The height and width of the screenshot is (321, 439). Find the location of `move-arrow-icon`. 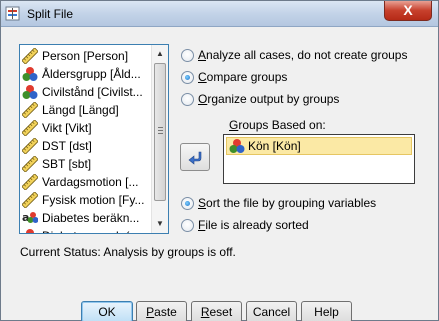

move-arrow-icon is located at coordinates (195, 158).